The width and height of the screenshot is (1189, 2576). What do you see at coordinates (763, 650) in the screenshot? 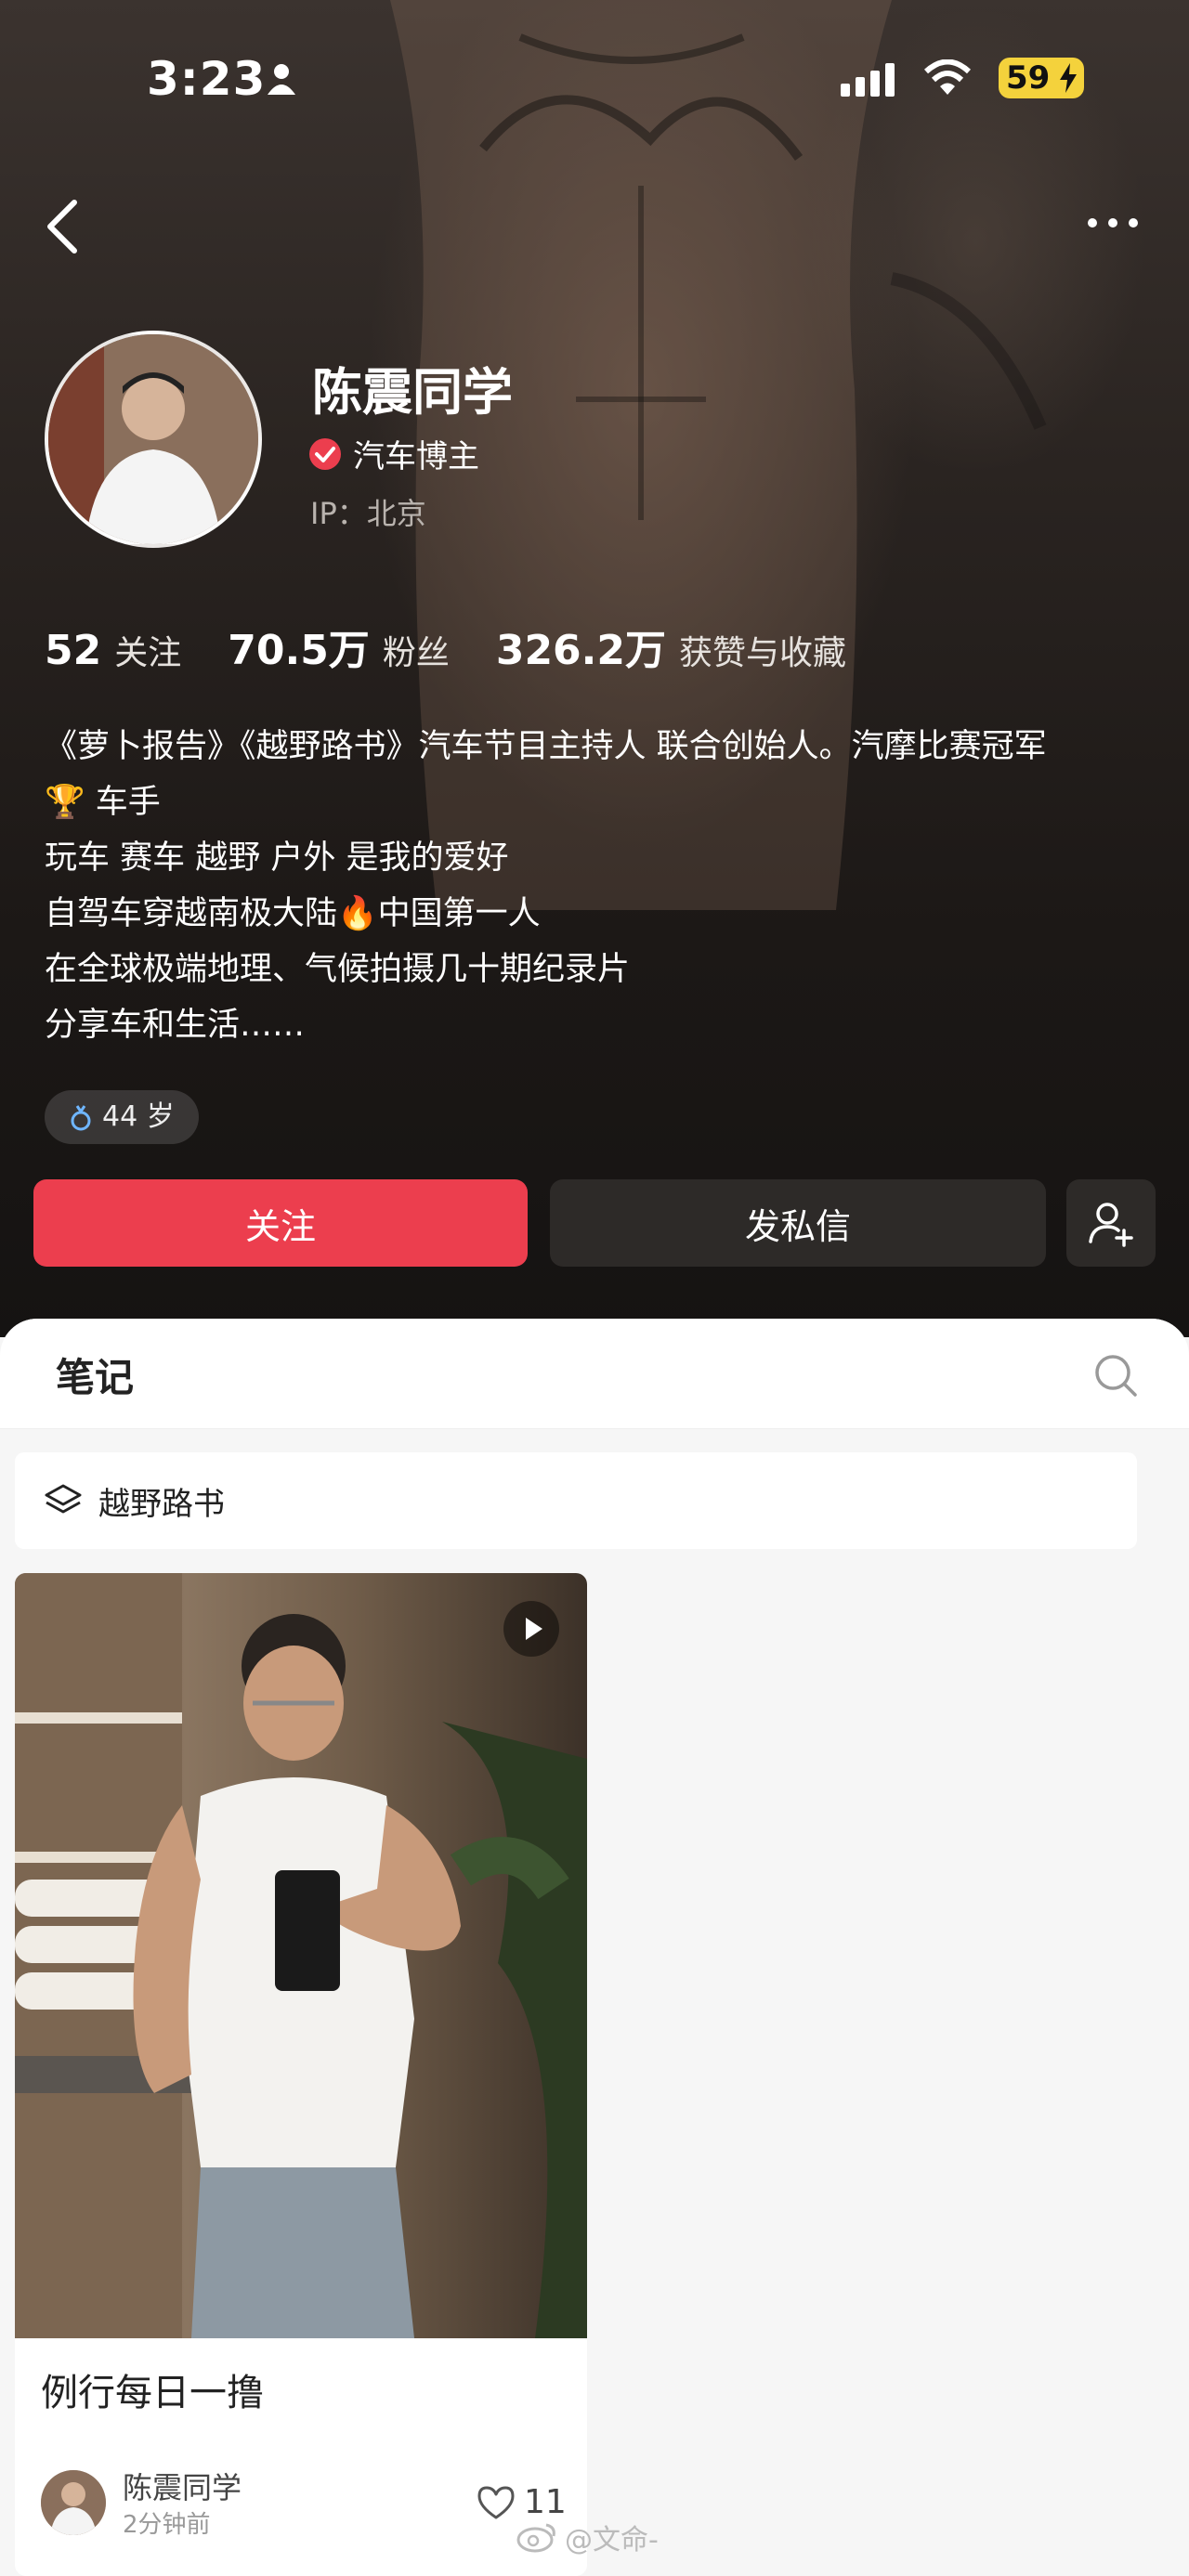
I see `likes-label: 获赞与收藏` at bounding box center [763, 650].